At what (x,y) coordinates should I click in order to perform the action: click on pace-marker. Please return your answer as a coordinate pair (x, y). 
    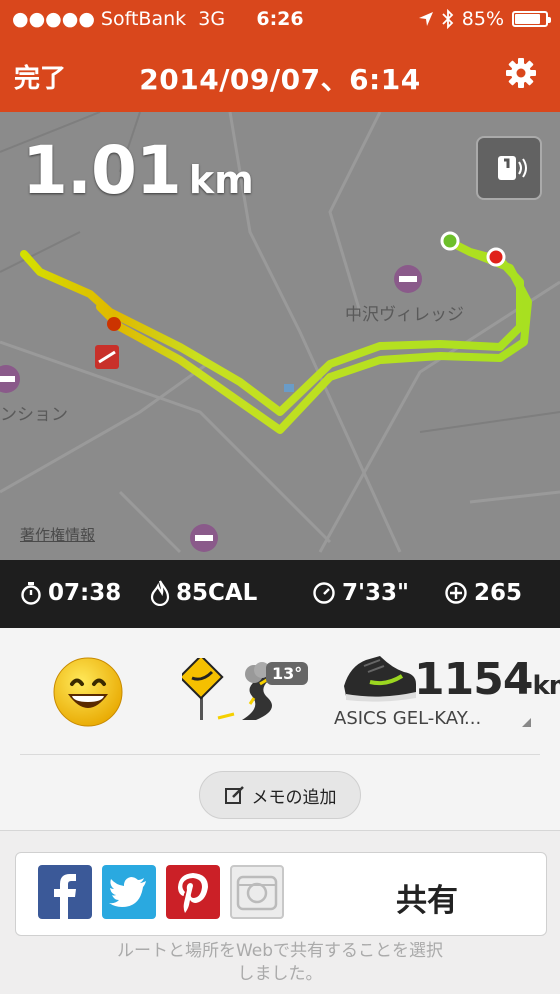
    Looking at the image, I should click on (114, 324).